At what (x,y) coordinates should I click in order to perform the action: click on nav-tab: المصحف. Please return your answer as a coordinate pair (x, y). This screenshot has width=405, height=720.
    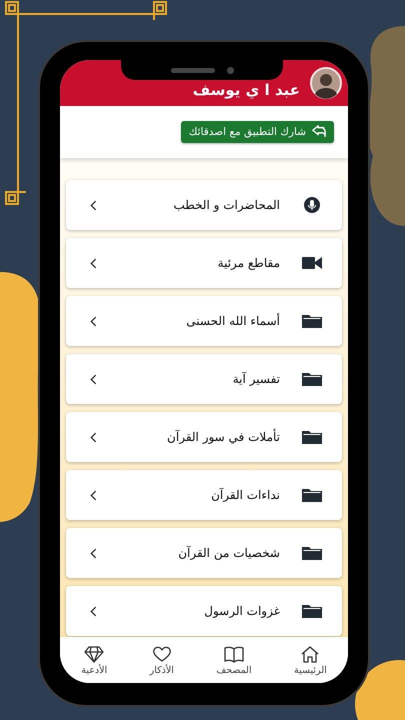
    Looking at the image, I should click on (234, 660).